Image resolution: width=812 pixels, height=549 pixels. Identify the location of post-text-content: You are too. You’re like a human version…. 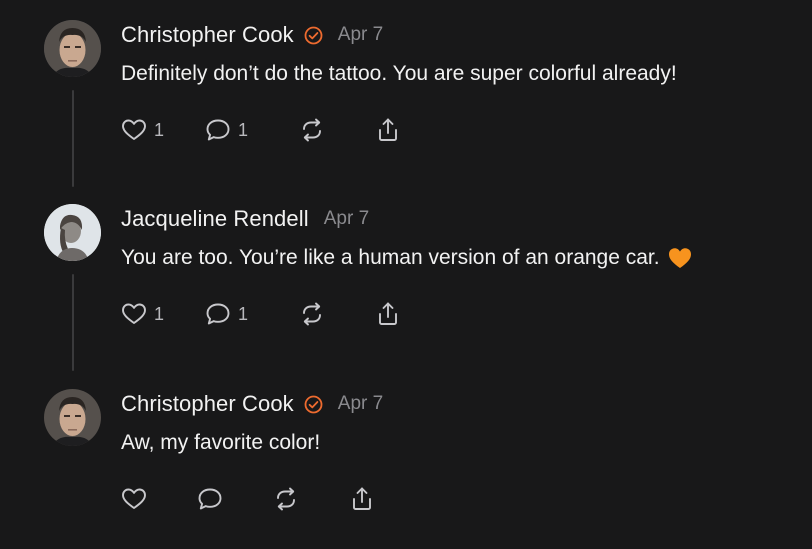
(390, 257).